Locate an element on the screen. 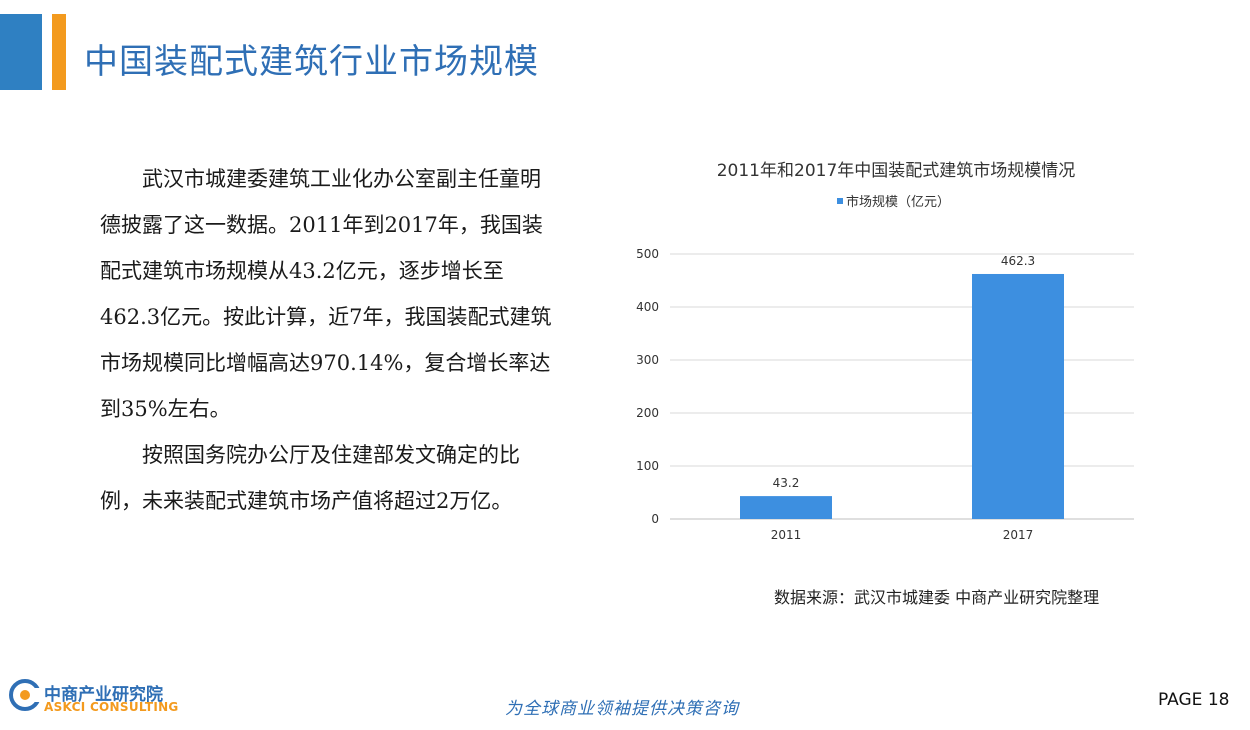 The height and width of the screenshot is (730, 1250). y-tick-label: 400 is located at coordinates (647, 307).